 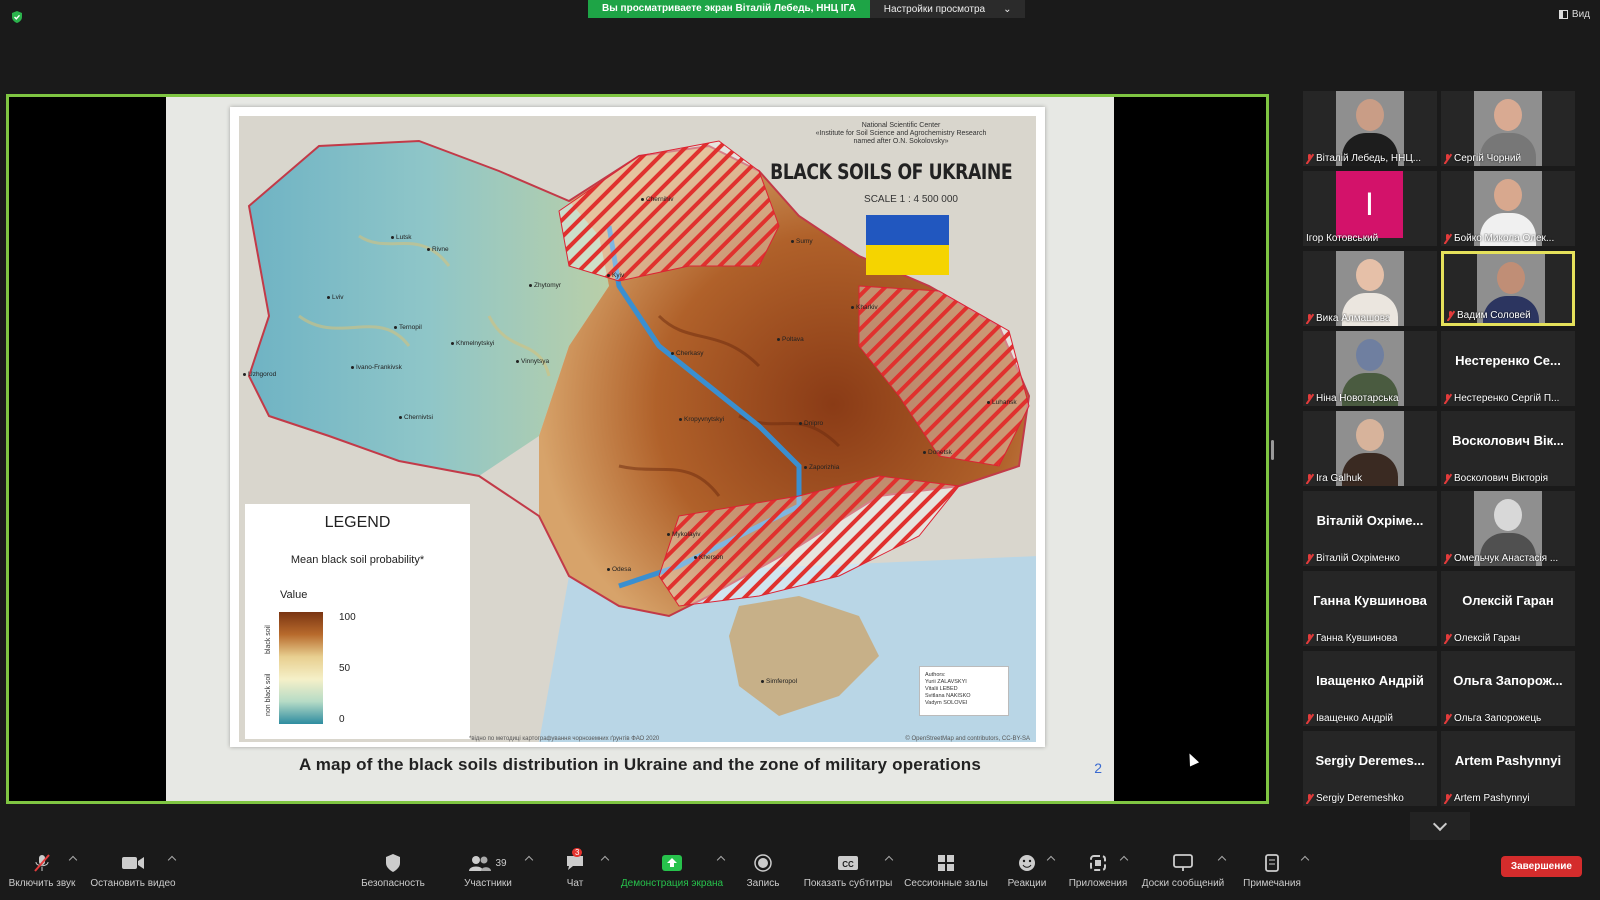 I want to click on chat-label: Чат, so click(x=575, y=883).